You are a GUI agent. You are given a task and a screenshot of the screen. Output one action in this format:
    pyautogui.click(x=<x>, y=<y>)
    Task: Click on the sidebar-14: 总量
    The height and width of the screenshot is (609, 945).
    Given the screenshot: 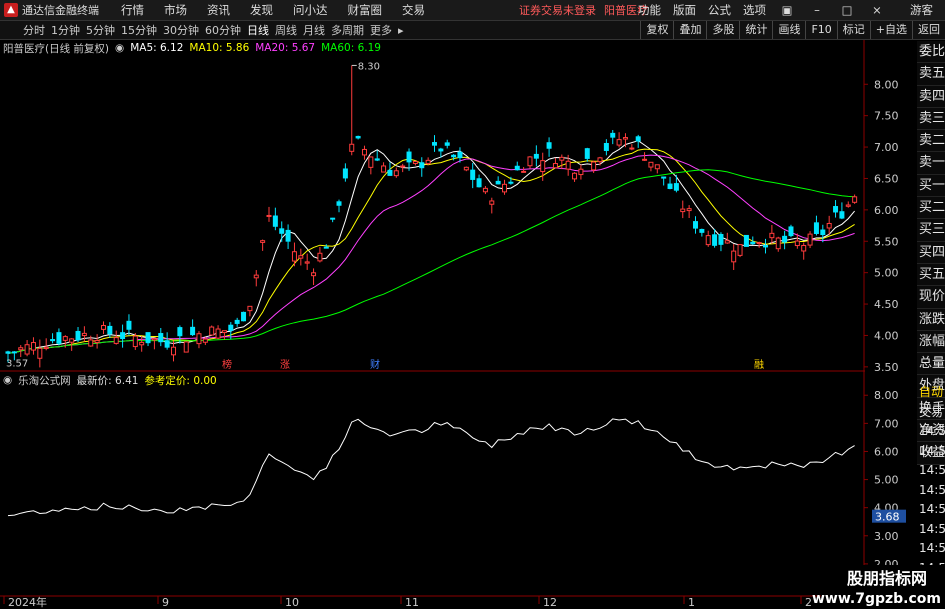 What is the action you would take?
    pyautogui.click(x=931, y=364)
    